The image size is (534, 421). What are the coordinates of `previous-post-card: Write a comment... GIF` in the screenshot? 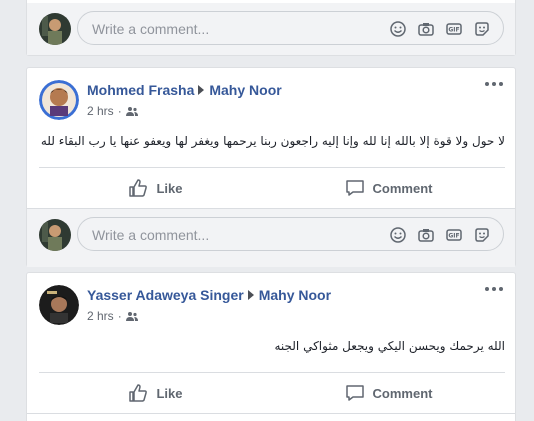 It's located at (271, 28).